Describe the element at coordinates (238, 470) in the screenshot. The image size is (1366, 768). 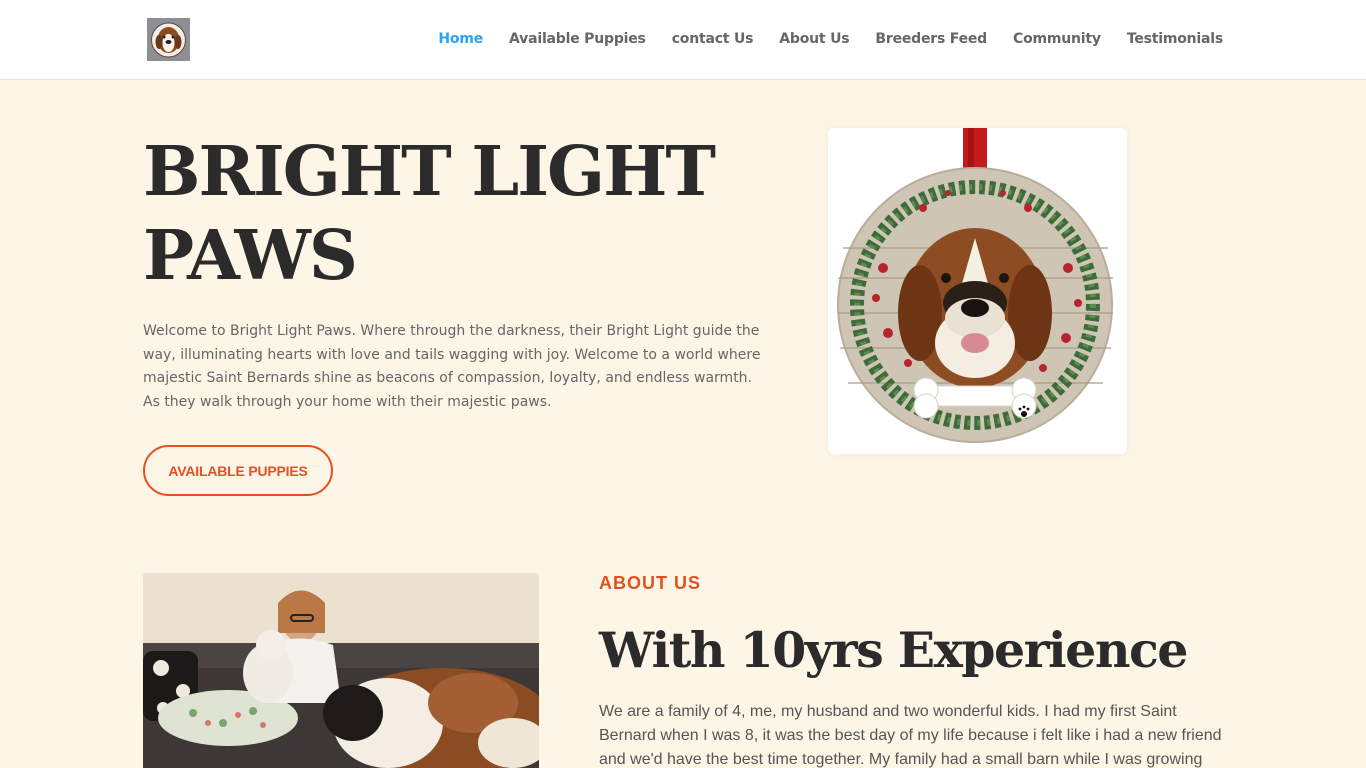
I see `available-puppies-button: AVAILABLE PUPPIES` at that location.